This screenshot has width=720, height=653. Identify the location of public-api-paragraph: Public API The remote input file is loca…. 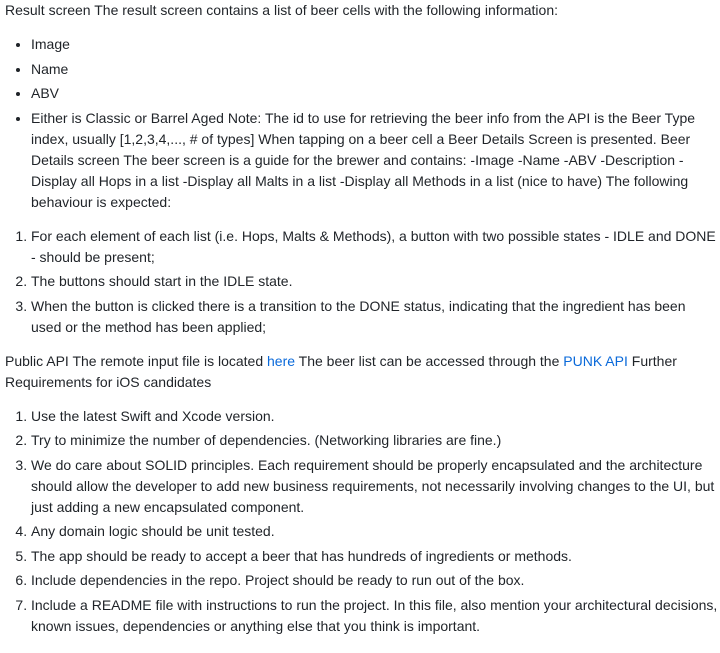
(362, 372).